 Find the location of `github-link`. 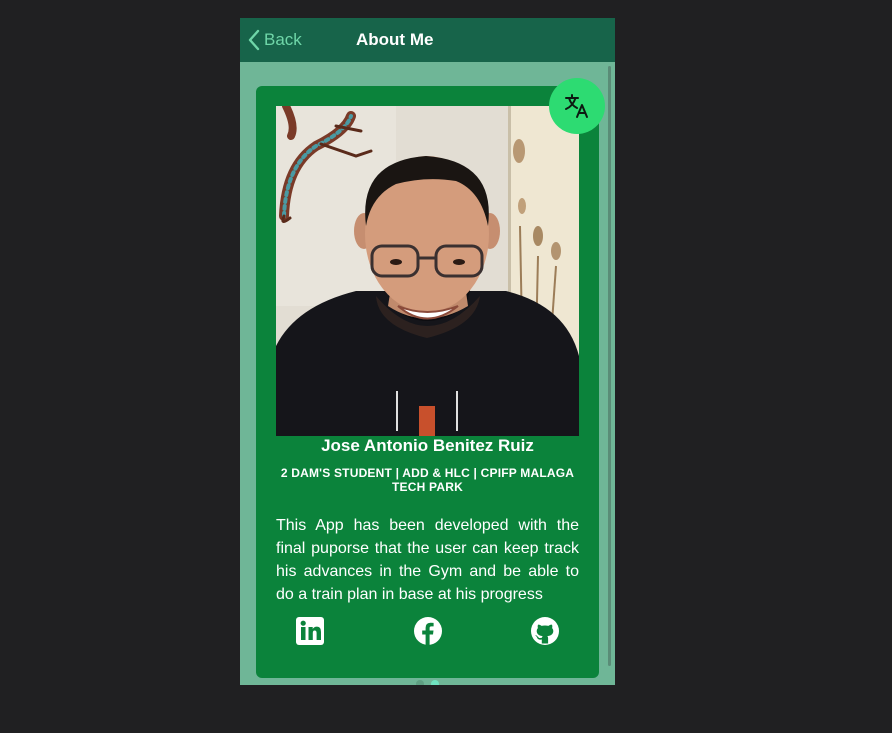

github-link is located at coordinates (545, 631).